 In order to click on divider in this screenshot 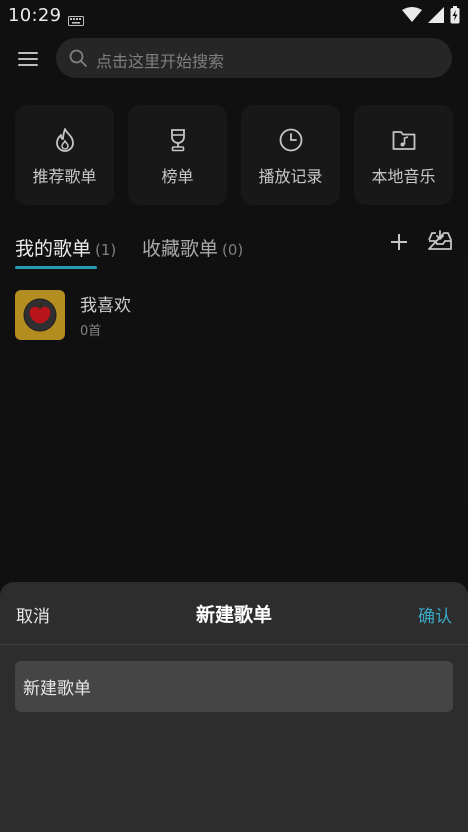, I will do `click(234, 644)`.